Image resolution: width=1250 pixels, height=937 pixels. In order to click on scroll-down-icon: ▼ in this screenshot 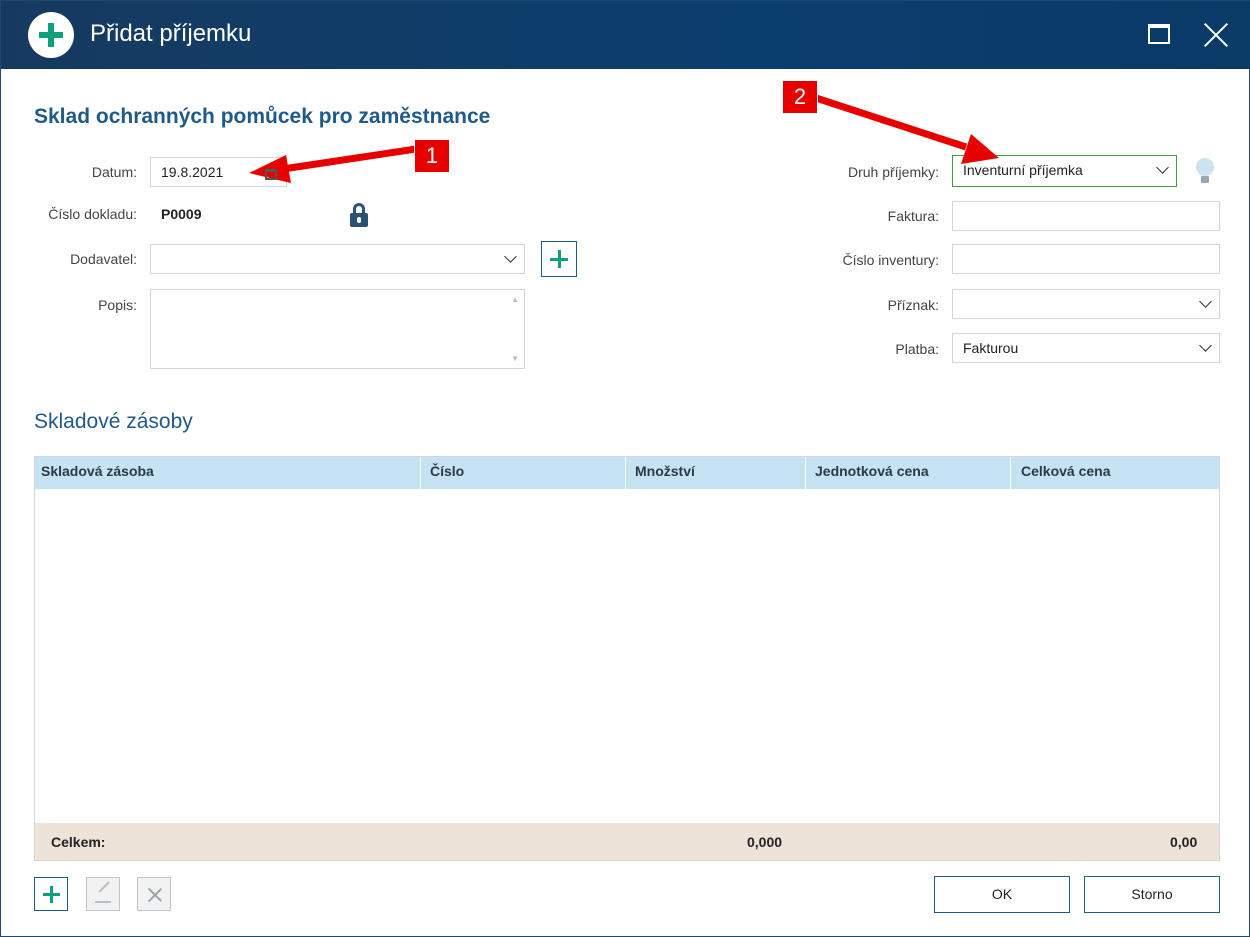, I will do `click(515, 358)`.